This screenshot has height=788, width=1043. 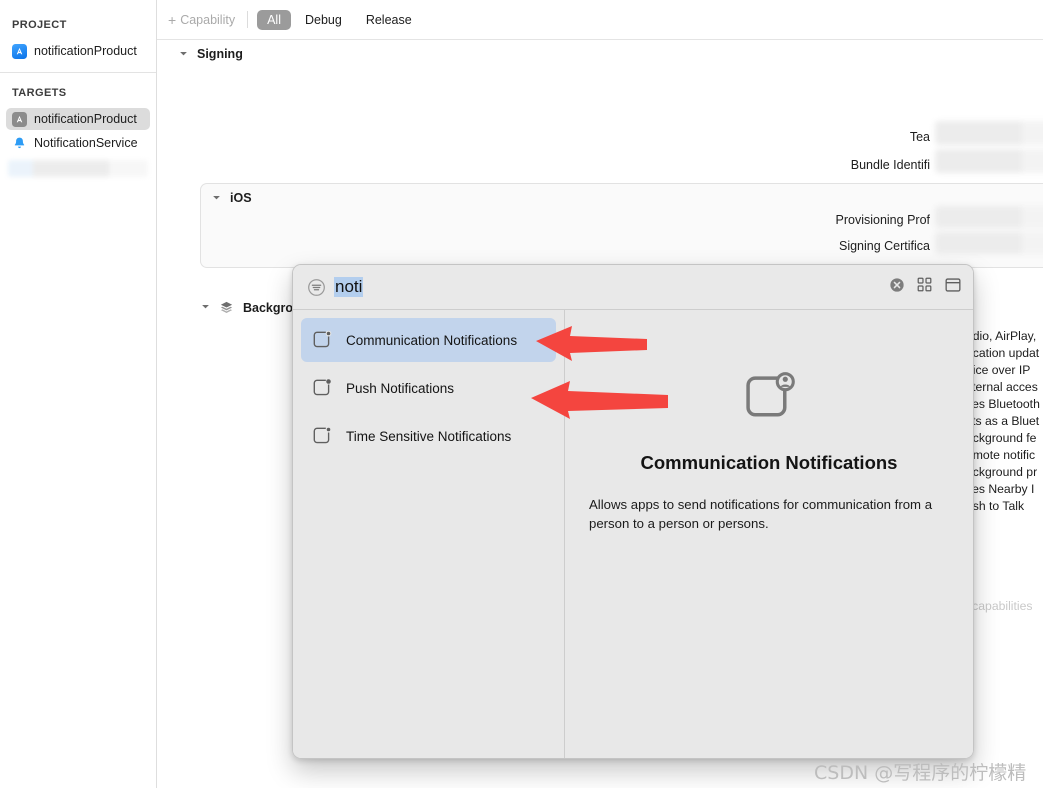 I want to click on section-ios: iOS, so click(x=622, y=194).